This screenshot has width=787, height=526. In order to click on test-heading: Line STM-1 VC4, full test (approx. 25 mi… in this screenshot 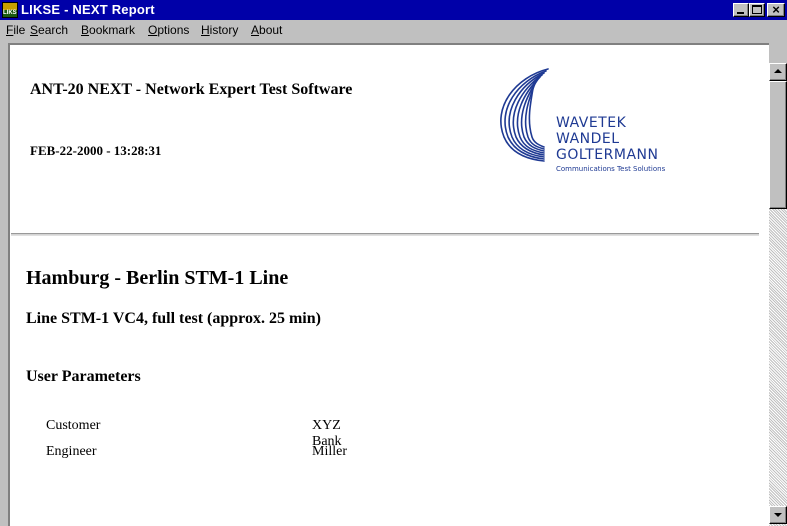, I will do `click(173, 318)`.